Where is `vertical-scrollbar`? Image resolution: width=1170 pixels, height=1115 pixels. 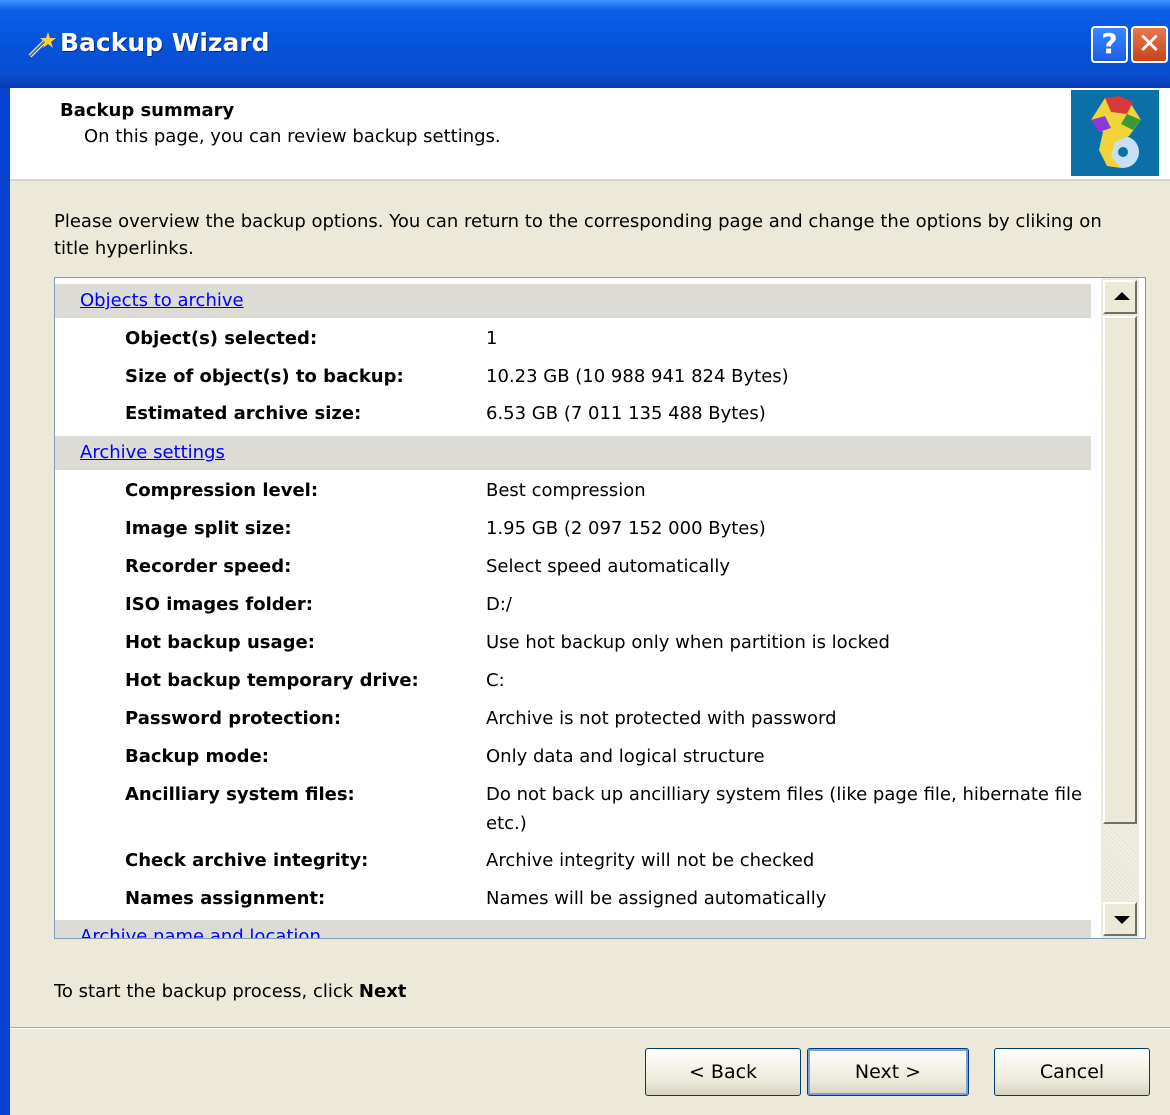
vertical-scrollbar is located at coordinates (1120, 608).